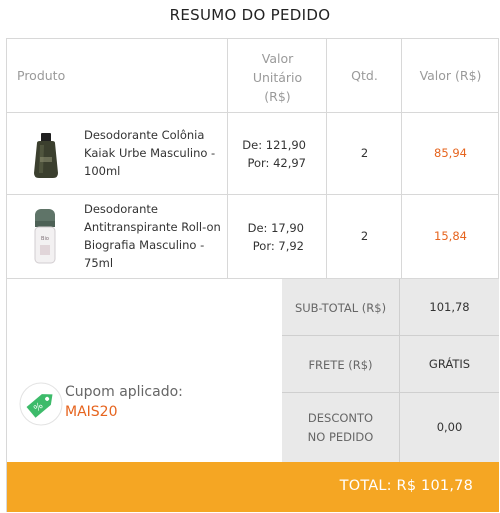  I want to click on total-cell: 85,94, so click(450, 153).